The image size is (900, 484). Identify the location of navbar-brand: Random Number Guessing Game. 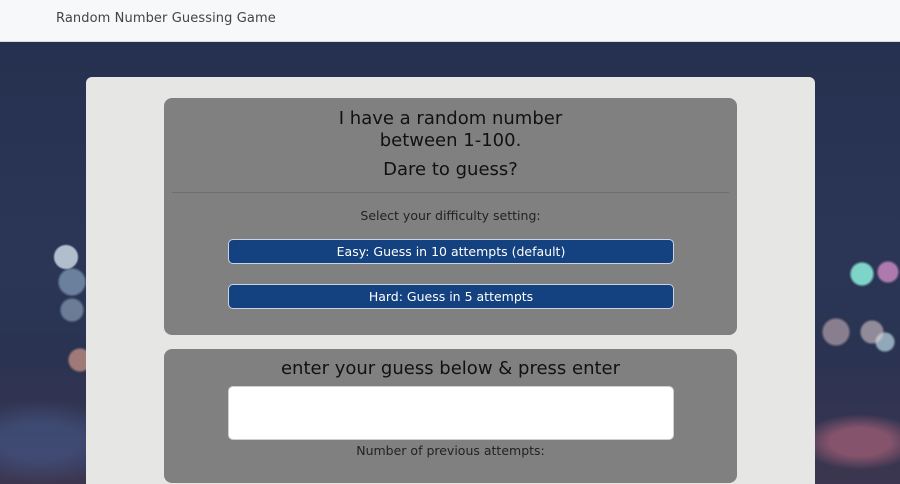
(166, 18).